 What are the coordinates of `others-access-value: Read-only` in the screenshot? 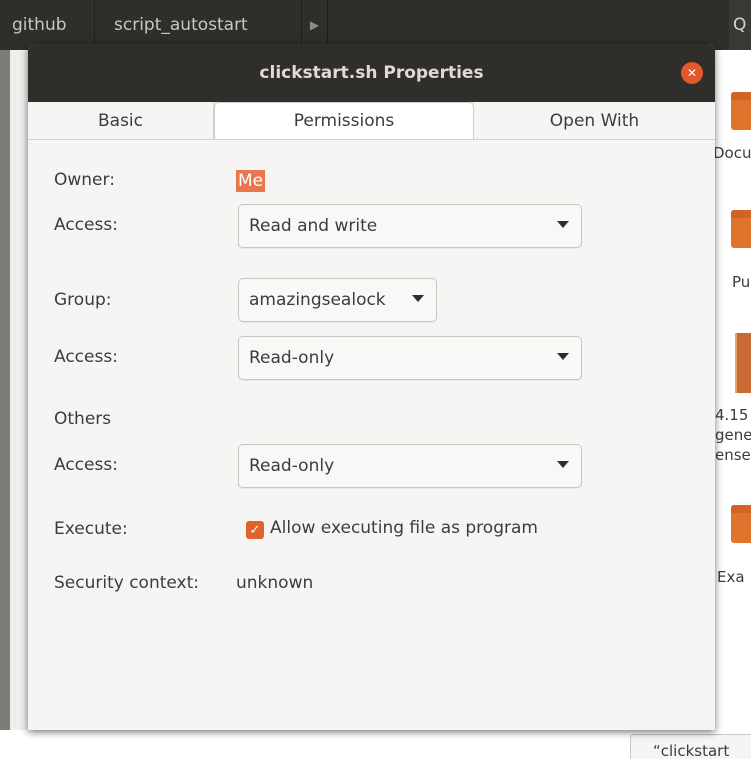 It's located at (292, 466).